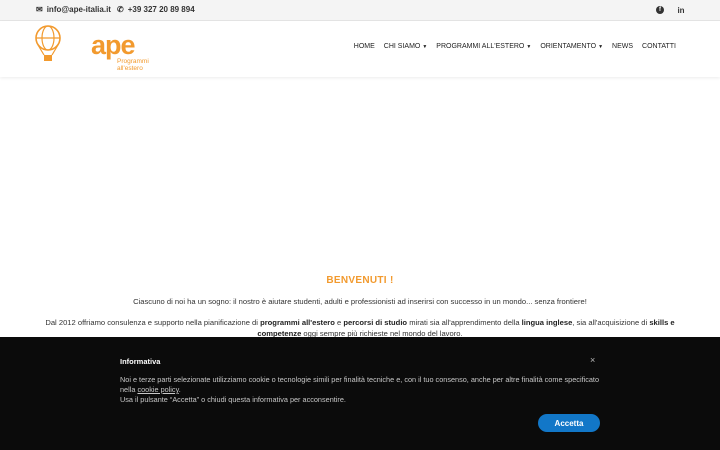 Image resolution: width=720 pixels, height=450 pixels. What do you see at coordinates (659, 46) in the screenshot?
I see `nav-contatti: CONTATTI` at bounding box center [659, 46].